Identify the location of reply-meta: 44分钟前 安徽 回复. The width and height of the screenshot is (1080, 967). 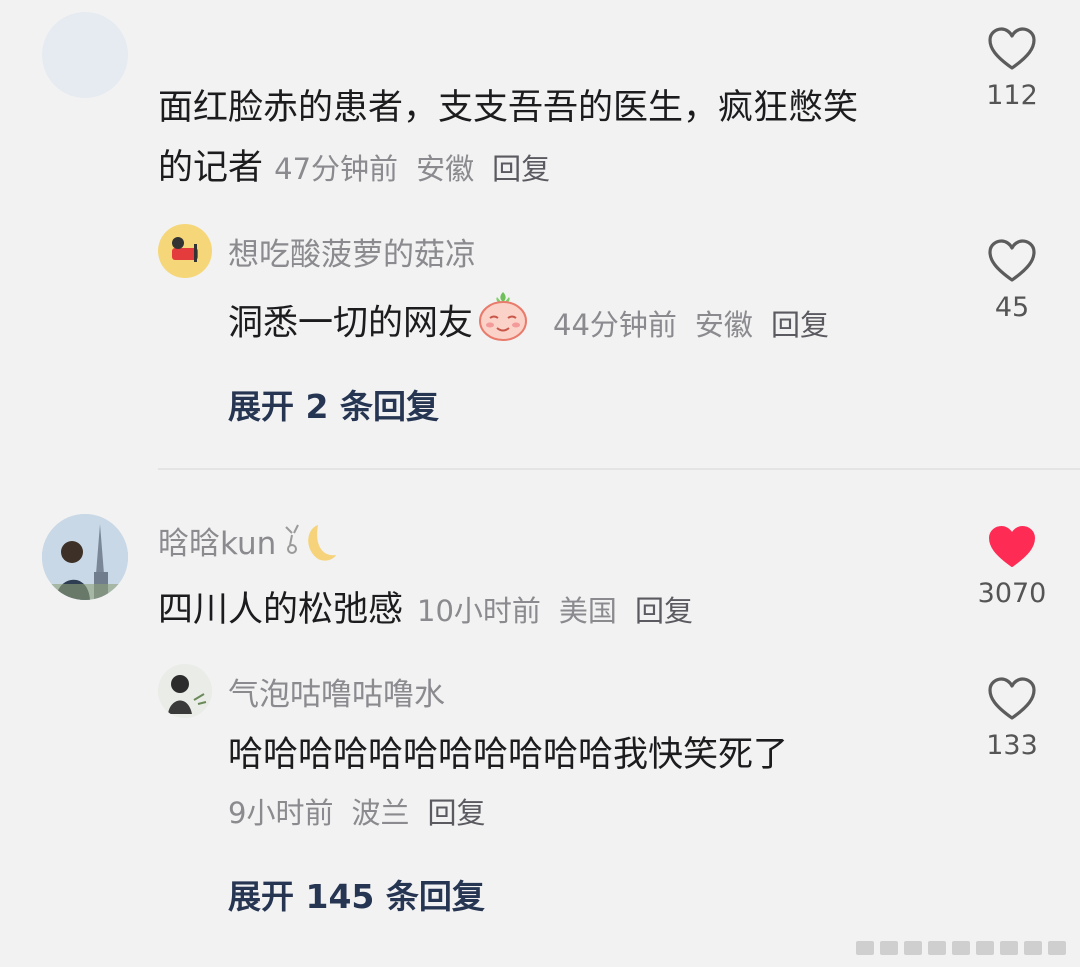
(691, 325).